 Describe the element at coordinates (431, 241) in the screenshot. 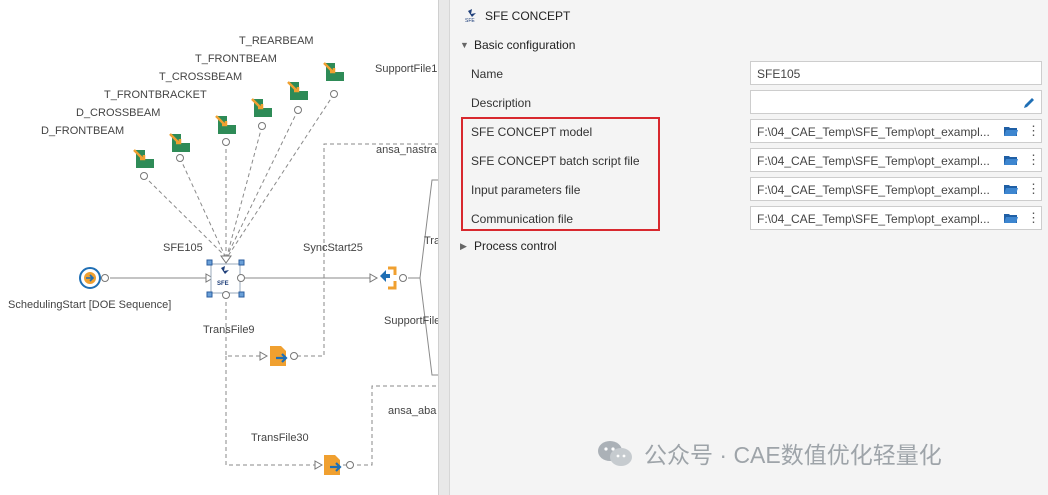

I see `transfile-partial-label: Tra` at that location.